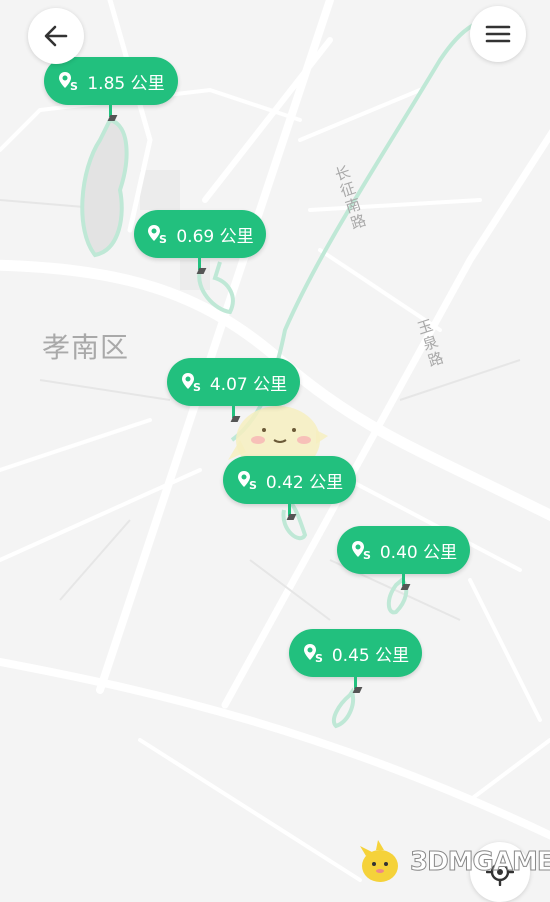 The height and width of the screenshot is (902, 550). Describe the element at coordinates (248, 384) in the screenshot. I see `route-distance: 4.07 公里` at that location.